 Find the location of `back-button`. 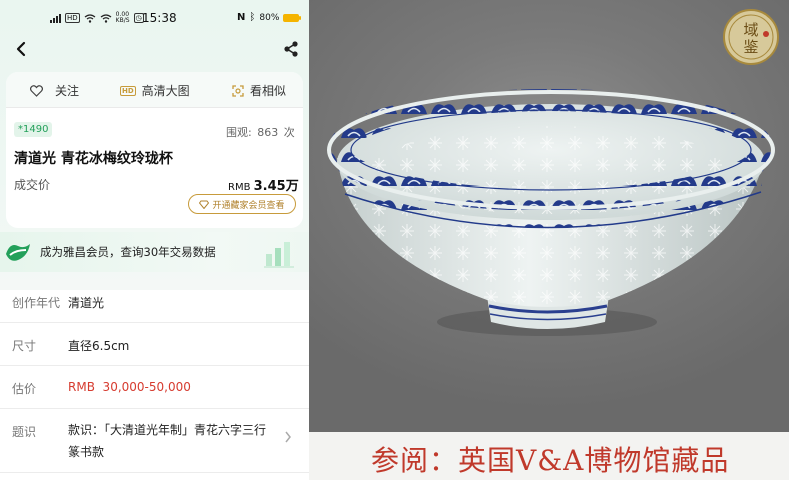

back-button is located at coordinates (21, 49).